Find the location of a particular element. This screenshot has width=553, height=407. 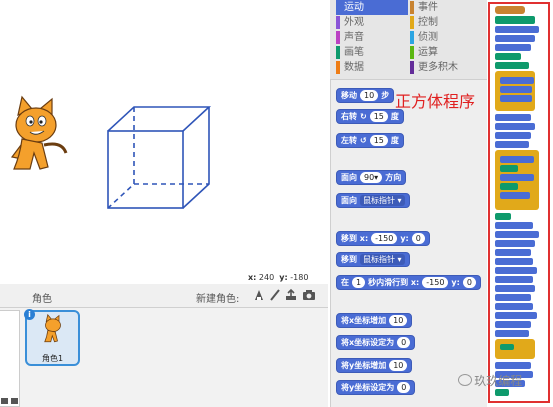

watermark: 玖玖编程 is located at coordinates (498, 381).